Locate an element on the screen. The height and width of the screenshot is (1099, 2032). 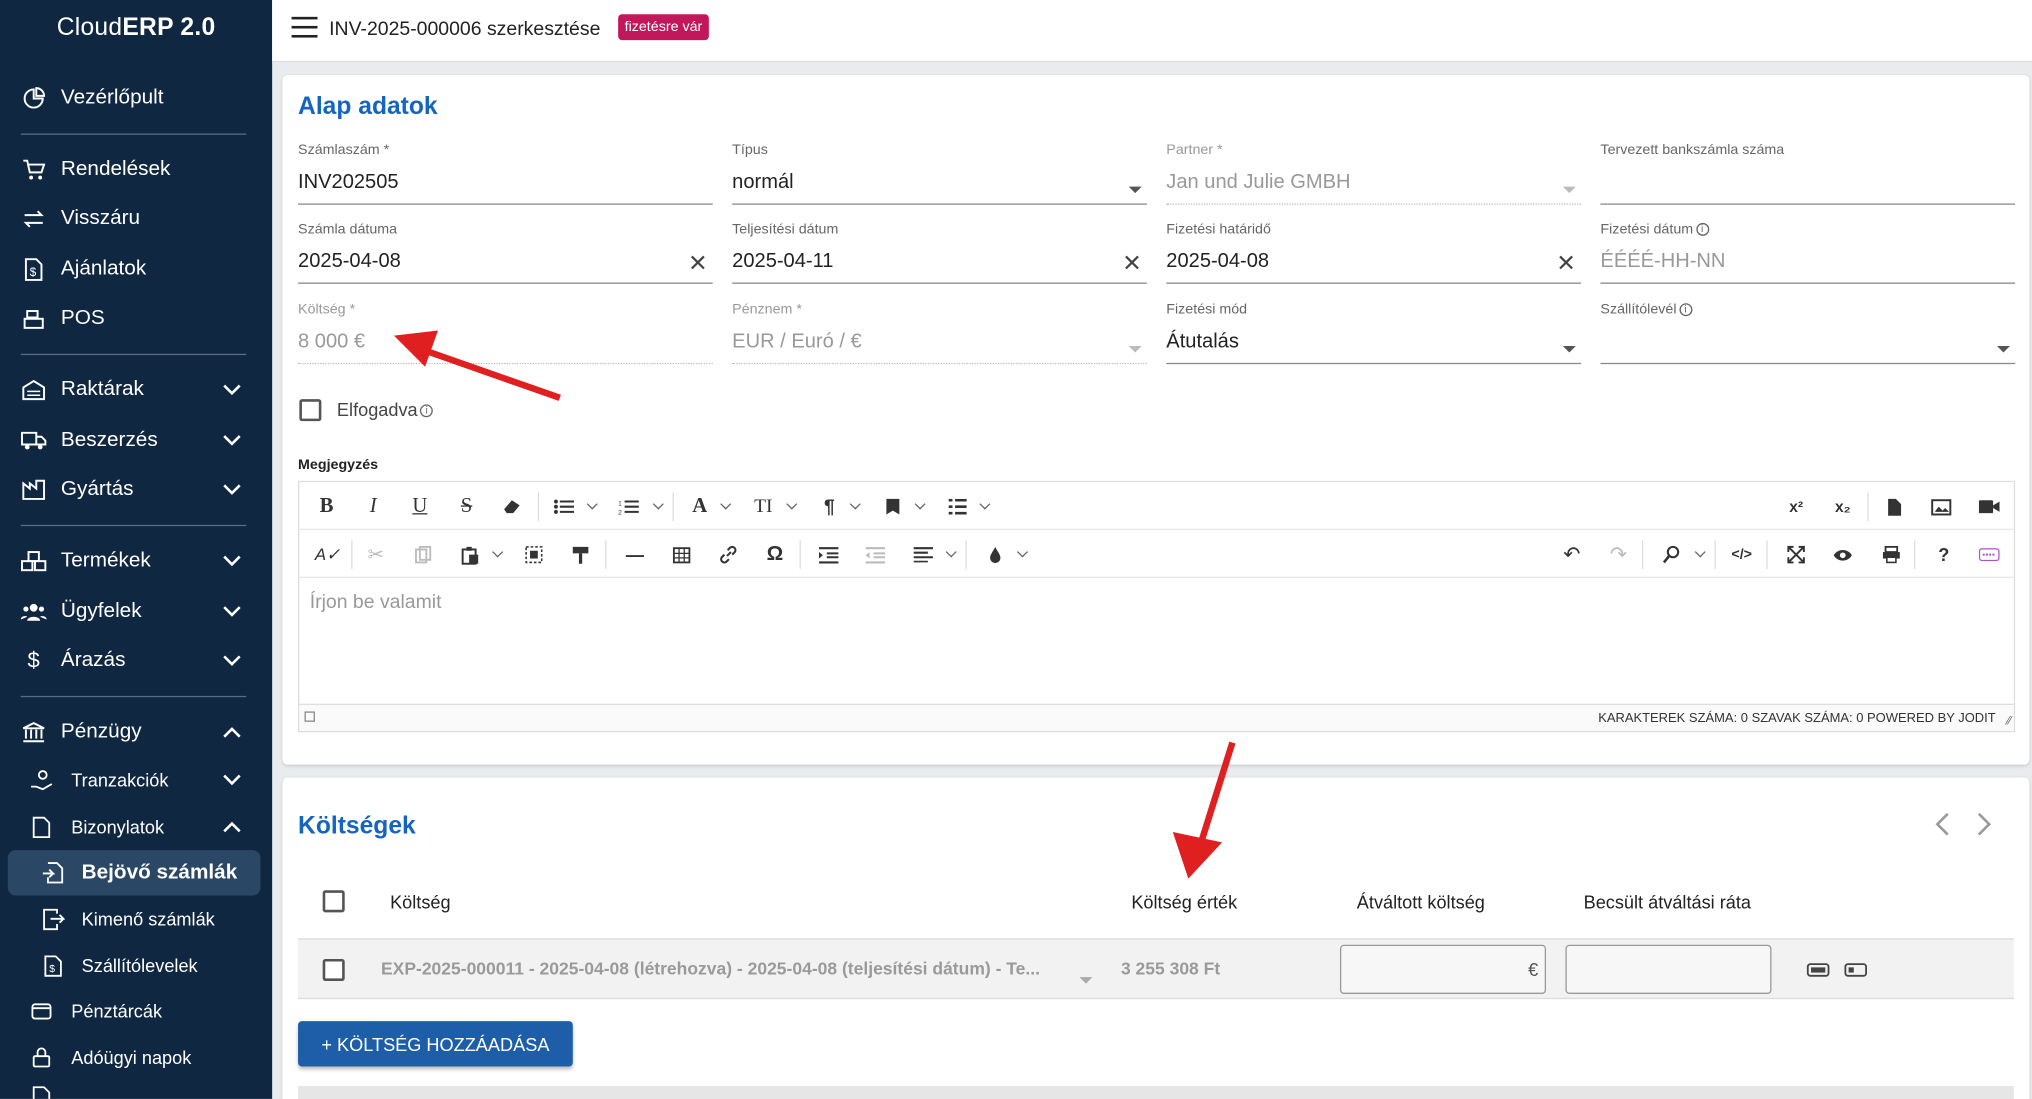
paste-icon is located at coordinates (470, 554).